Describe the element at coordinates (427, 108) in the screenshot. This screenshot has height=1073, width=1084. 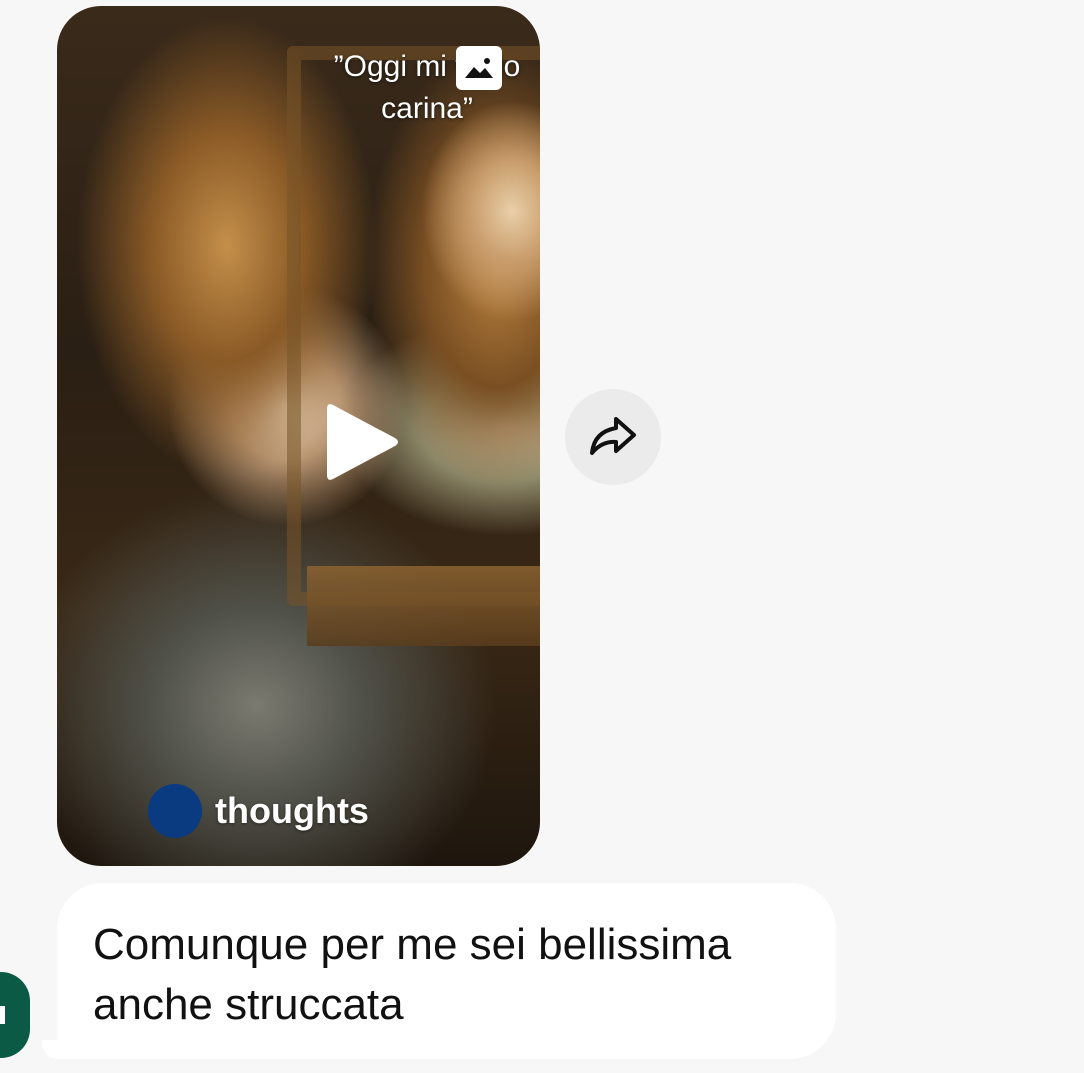
I see `reel-caption-line2: carina”` at that location.